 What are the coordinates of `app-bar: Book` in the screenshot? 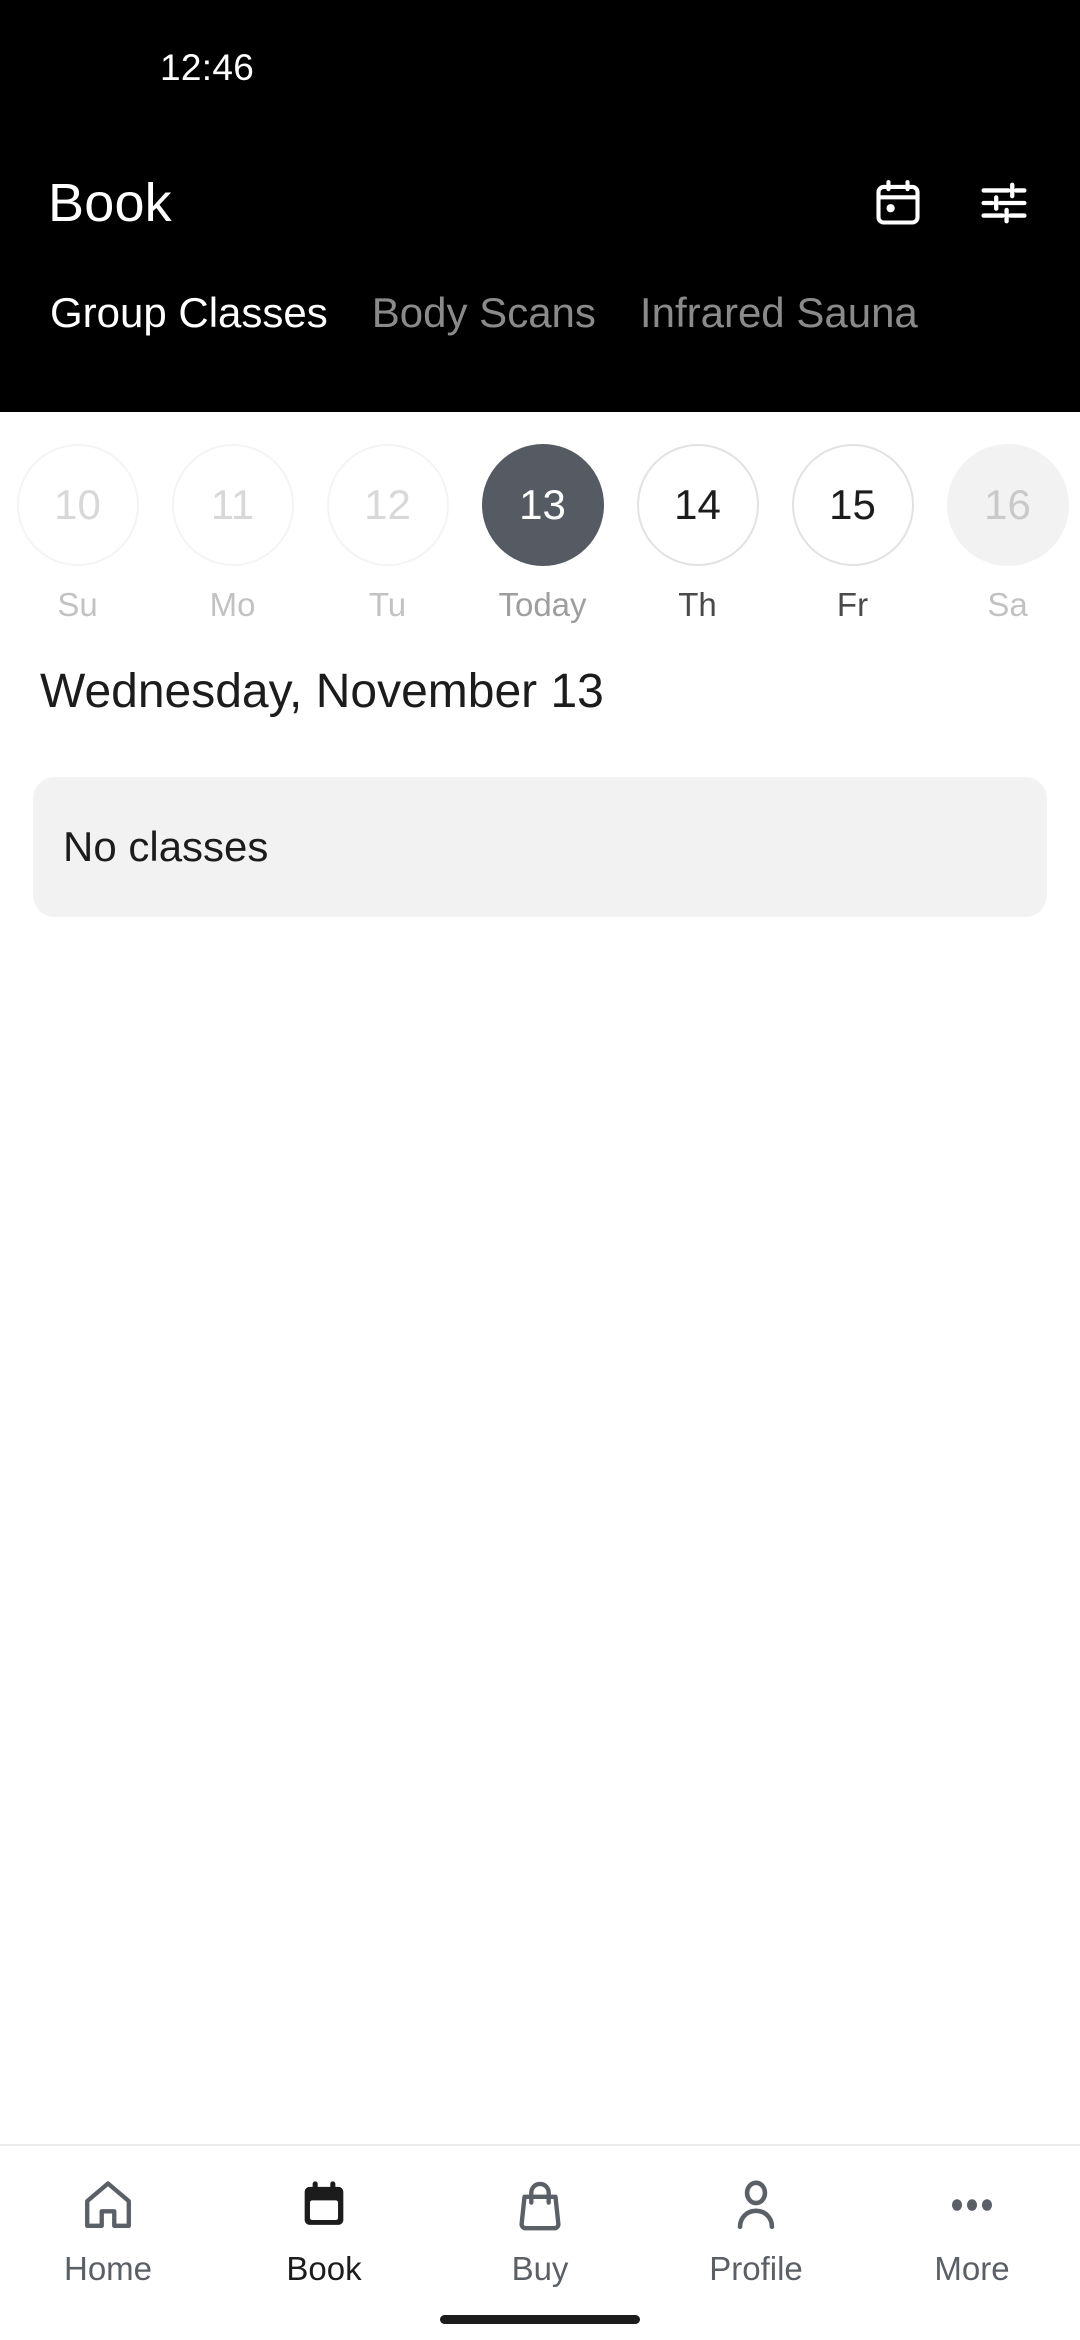 It's located at (540, 203).